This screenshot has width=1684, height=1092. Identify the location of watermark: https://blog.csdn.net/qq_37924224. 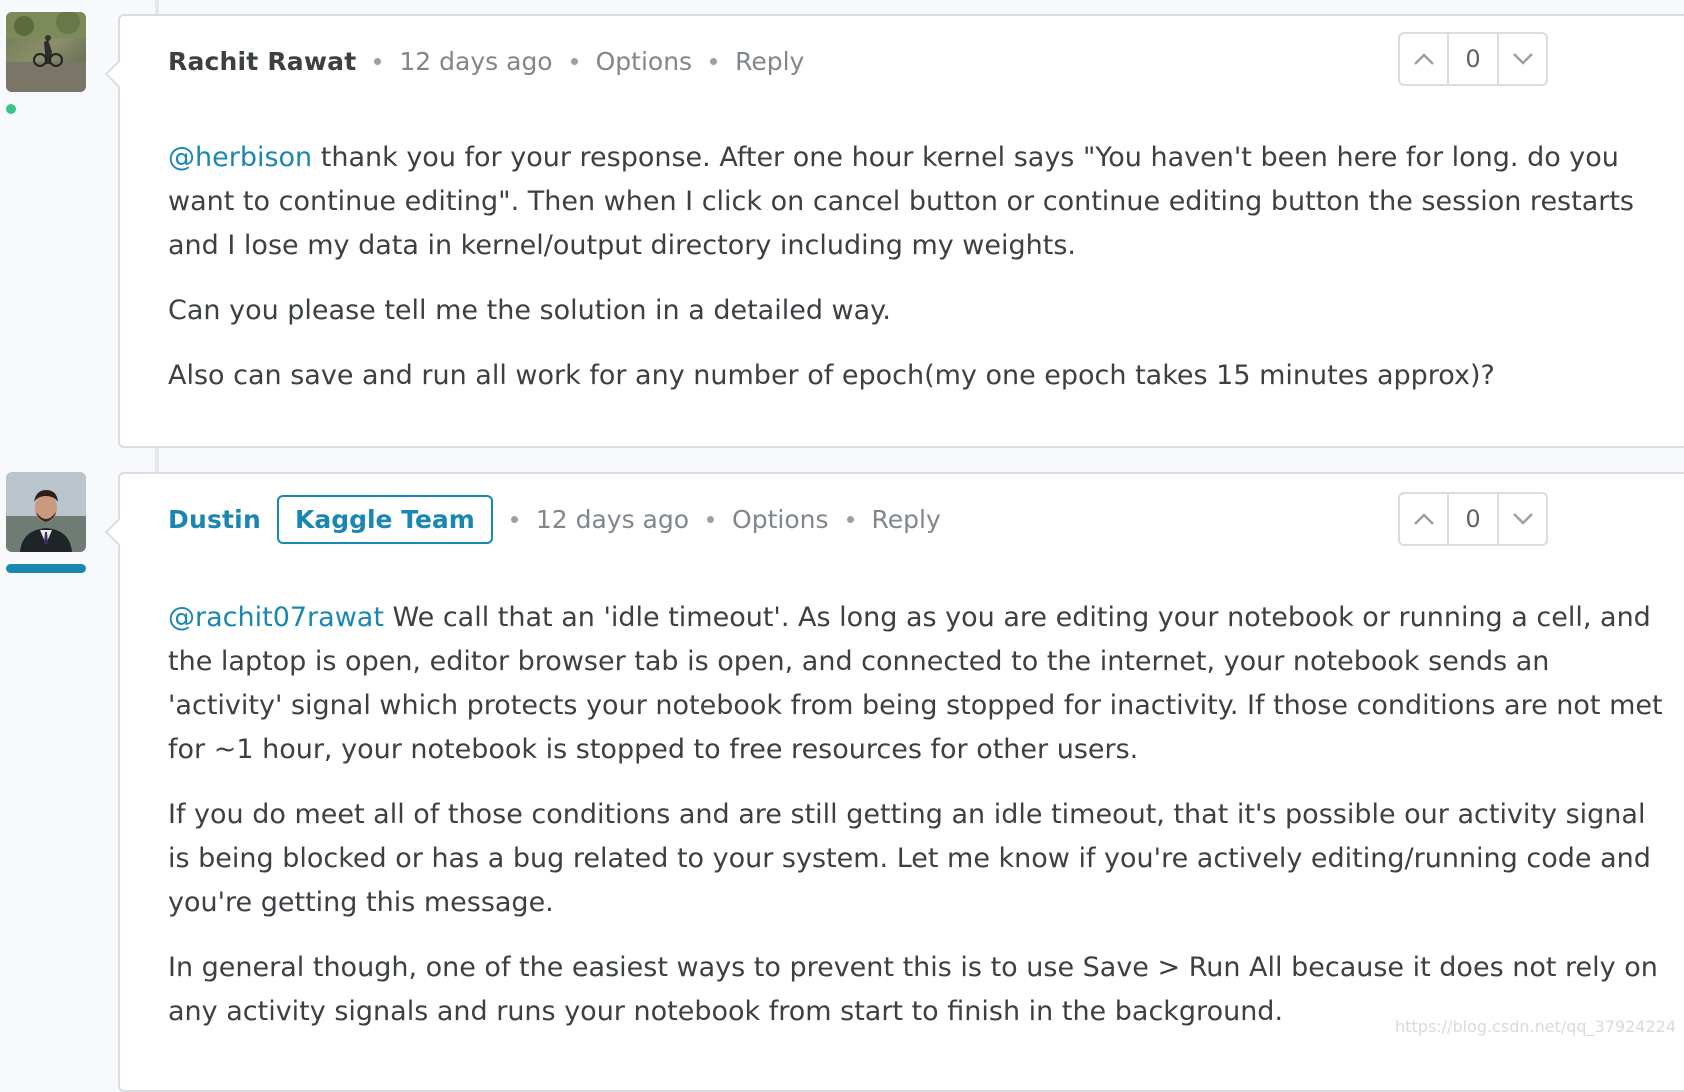
(1535, 1026).